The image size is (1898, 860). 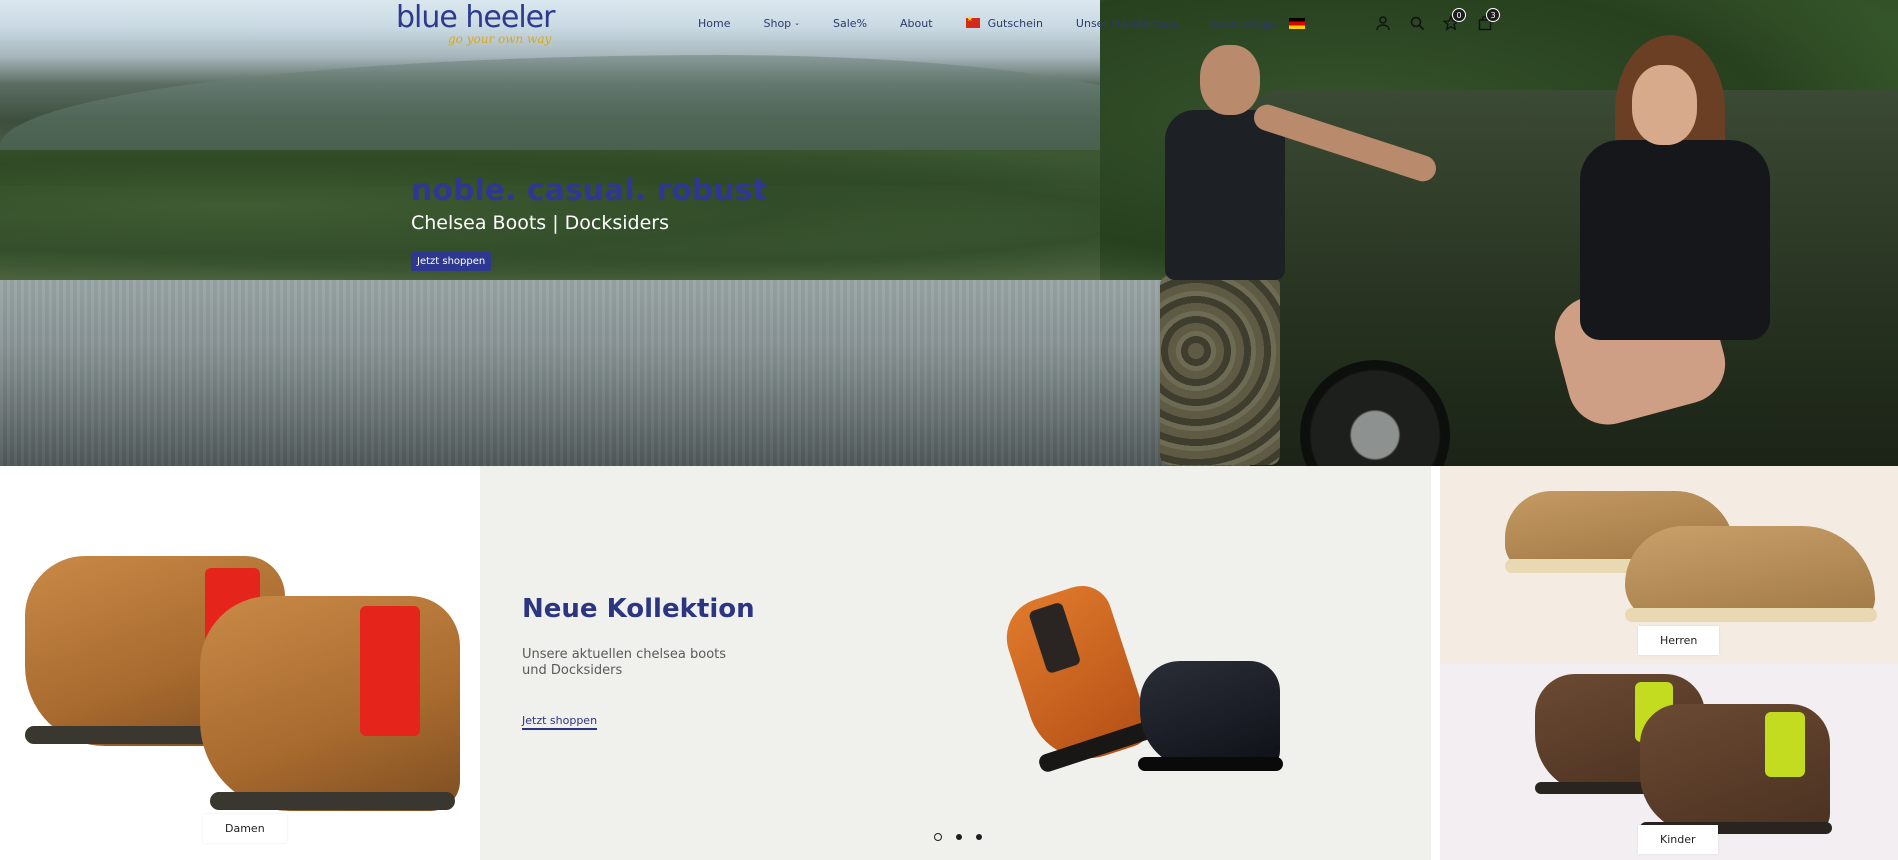 What do you see at coordinates (1210, 716) in the screenshot?
I see `black-chelsea-boot` at bounding box center [1210, 716].